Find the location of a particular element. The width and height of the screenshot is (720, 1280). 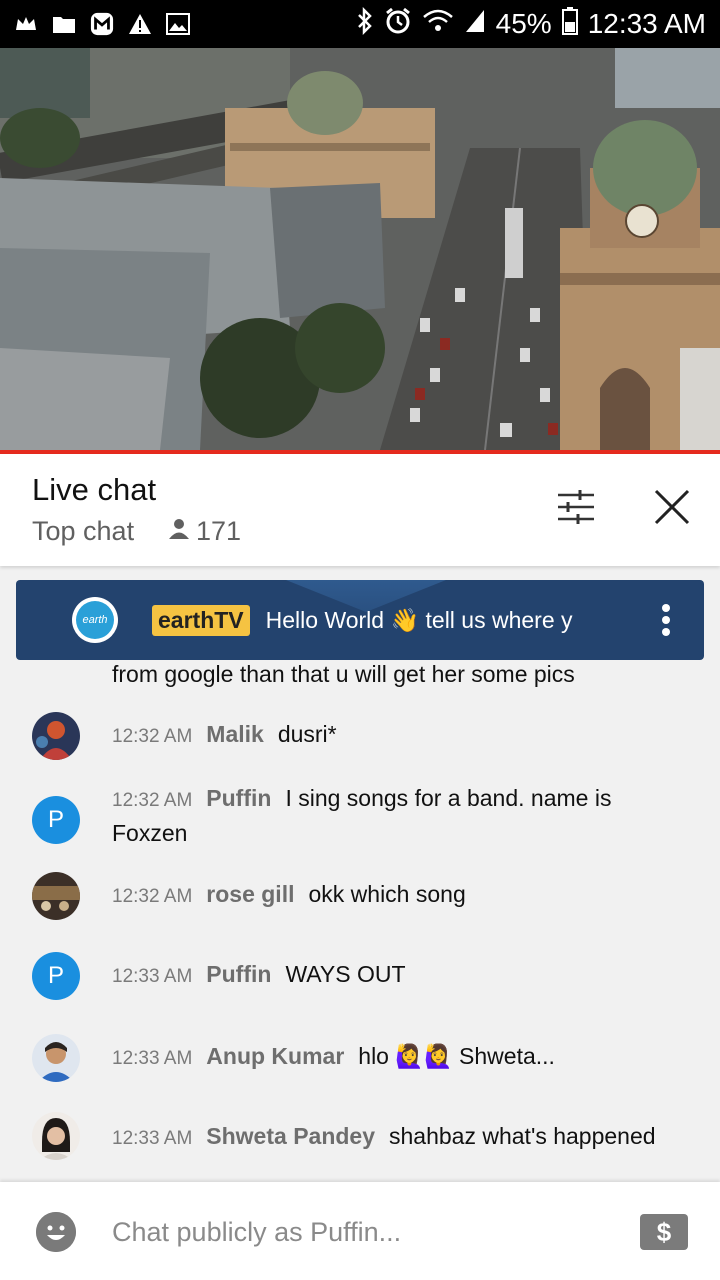

crown-icon is located at coordinates (26, 24).